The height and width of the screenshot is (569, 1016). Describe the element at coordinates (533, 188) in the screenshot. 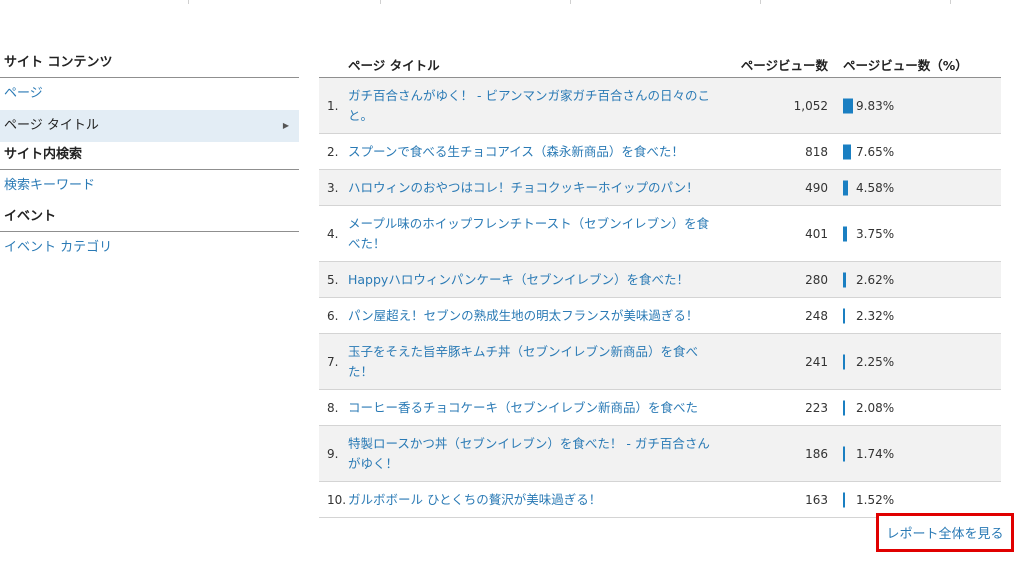

I see `page-title-link: ハロウィンのおやつはコレ！チョコクッキーホイップのパン！` at that location.